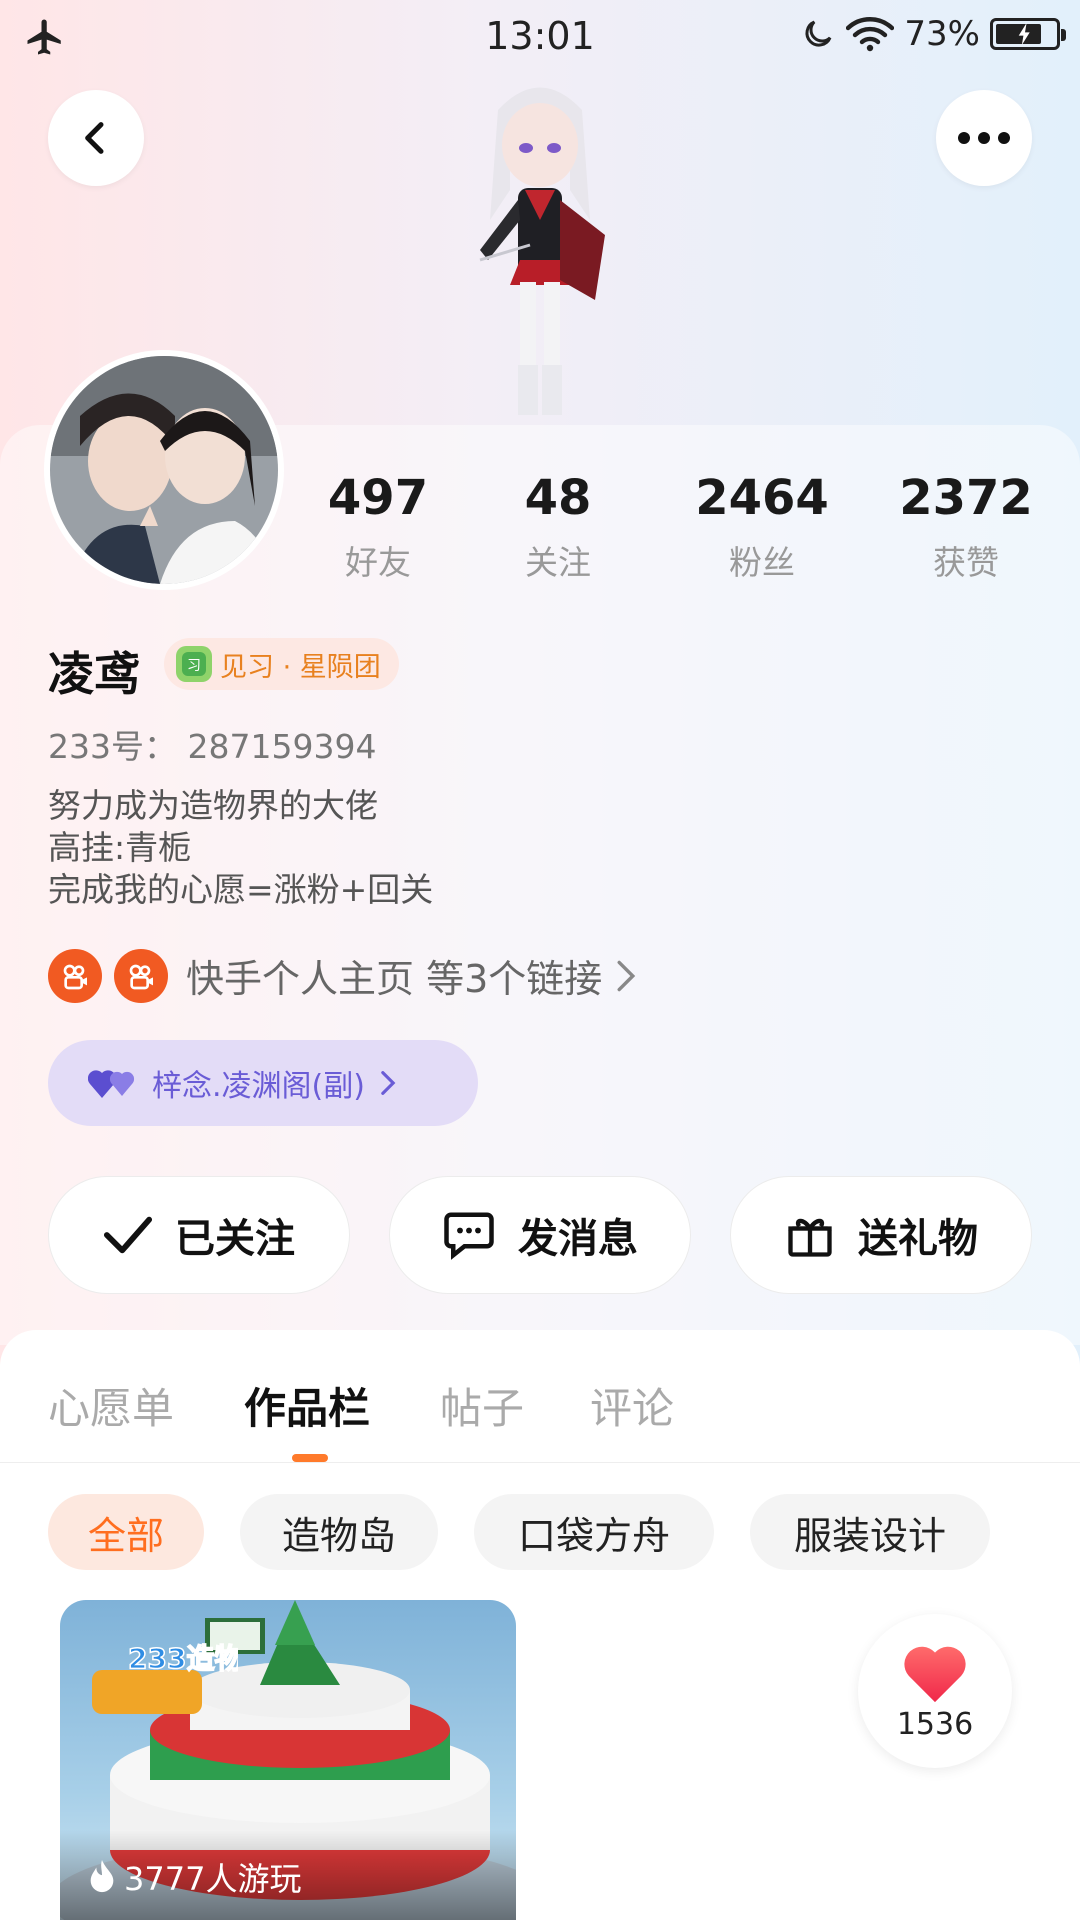 The width and height of the screenshot is (1080, 1920). I want to click on stat-value: 497, so click(378, 498).